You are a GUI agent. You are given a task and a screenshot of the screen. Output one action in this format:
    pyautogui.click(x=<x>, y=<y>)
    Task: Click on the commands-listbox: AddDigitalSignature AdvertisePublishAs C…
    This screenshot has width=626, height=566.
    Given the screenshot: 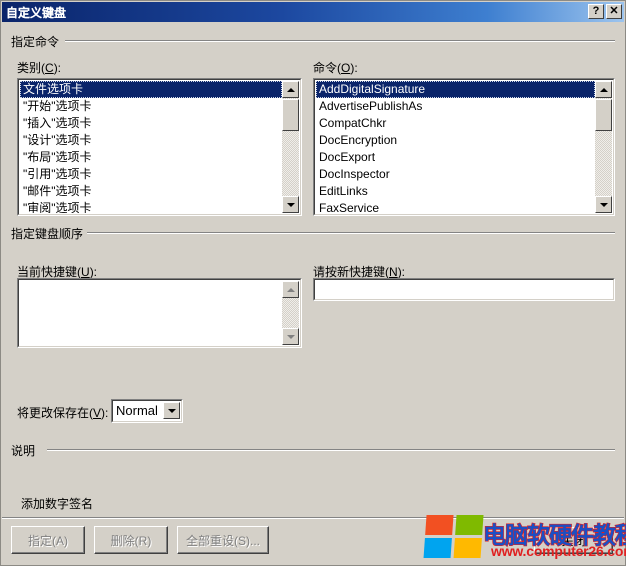 What is the action you would take?
    pyautogui.click(x=464, y=147)
    